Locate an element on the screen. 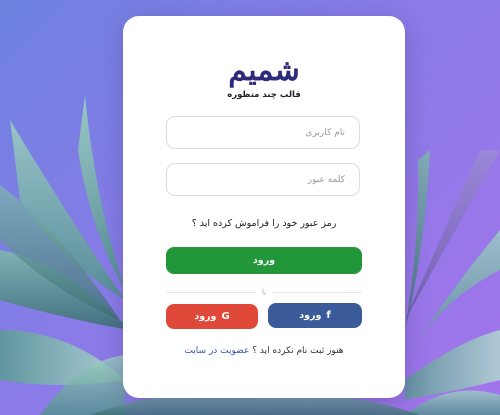  logo-tagline: قالب چند منظوره is located at coordinates (264, 95).